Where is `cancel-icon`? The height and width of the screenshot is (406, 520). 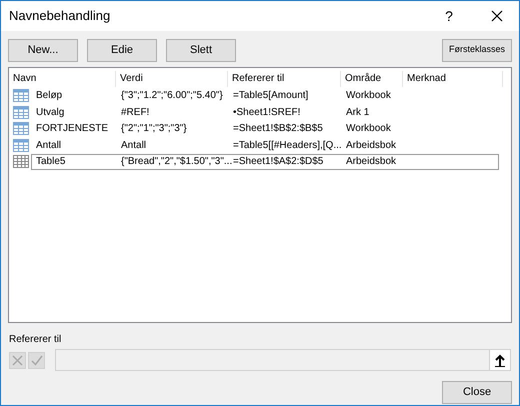
cancel-icon is located at coordinates (17, 360).